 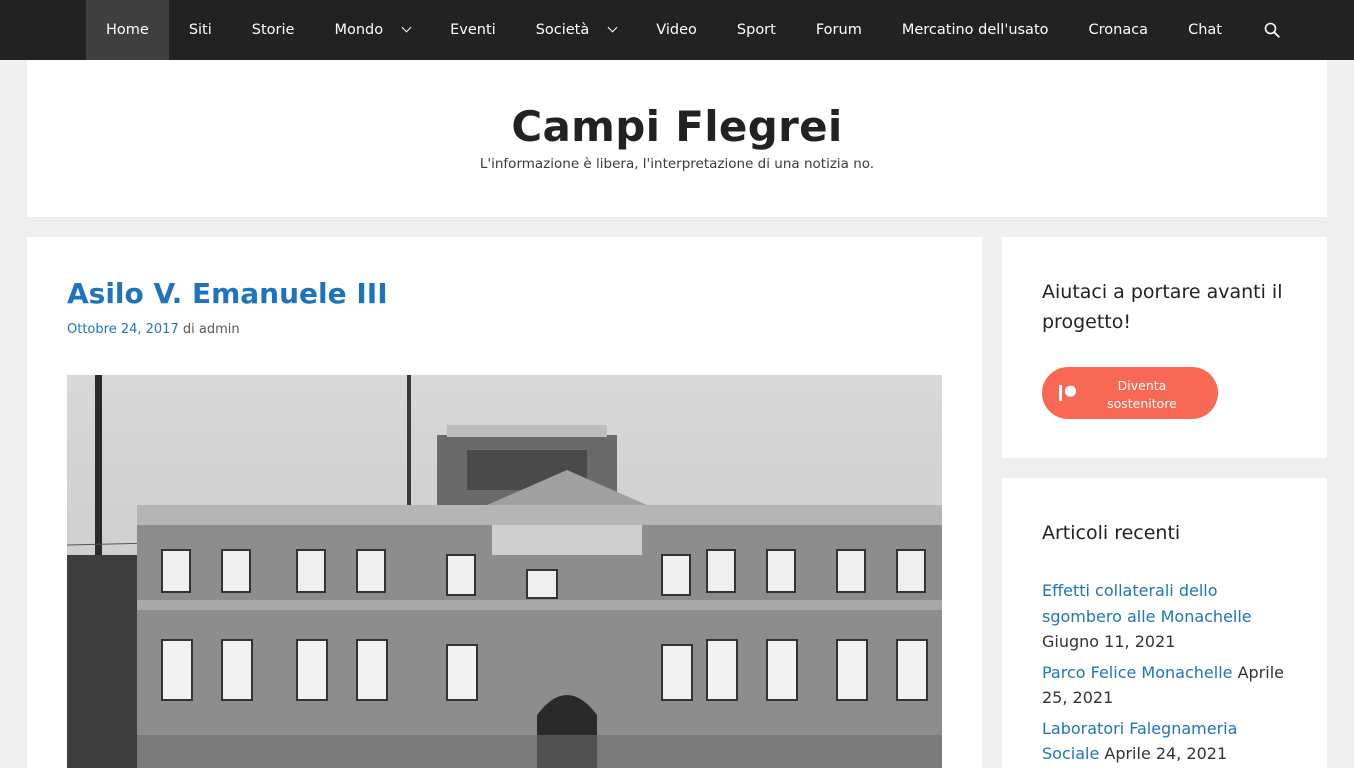 What do you see at coordinates (1142, 394) in the screenshot?
I see `become-supporter-label: Diventa sostenitore` at bounding box center [1142, 394].